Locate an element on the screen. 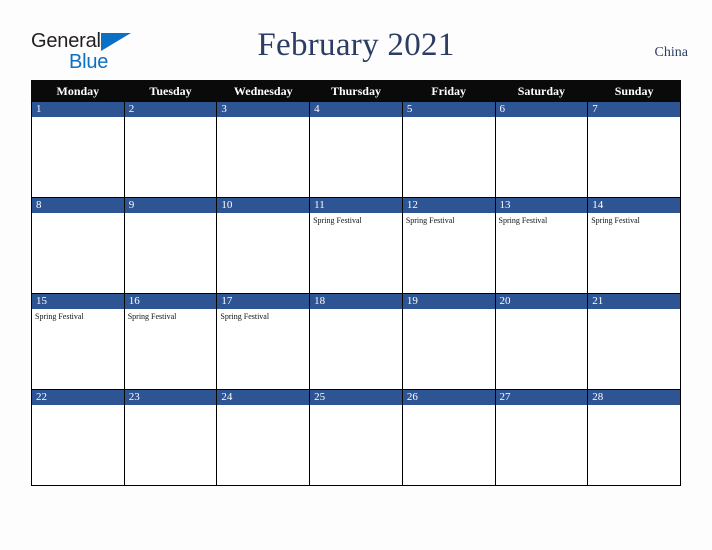  day-cell-content: 9 is located at coordinates (170, 245).